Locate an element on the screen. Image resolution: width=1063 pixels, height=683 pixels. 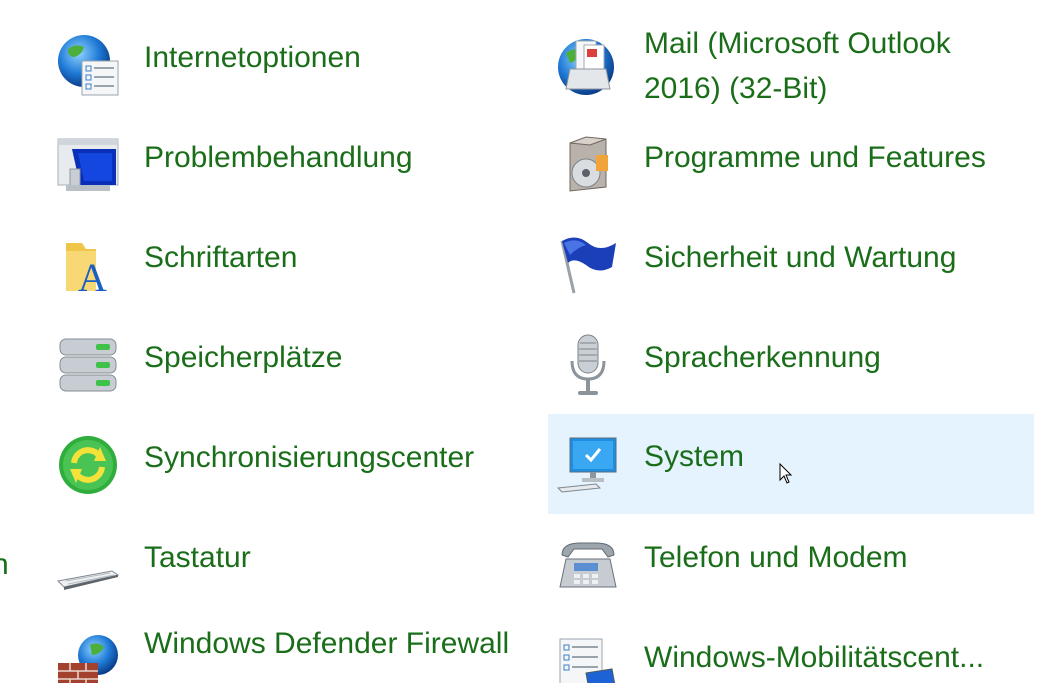
globe-checklist-icon is located at coordinates (88, 65).